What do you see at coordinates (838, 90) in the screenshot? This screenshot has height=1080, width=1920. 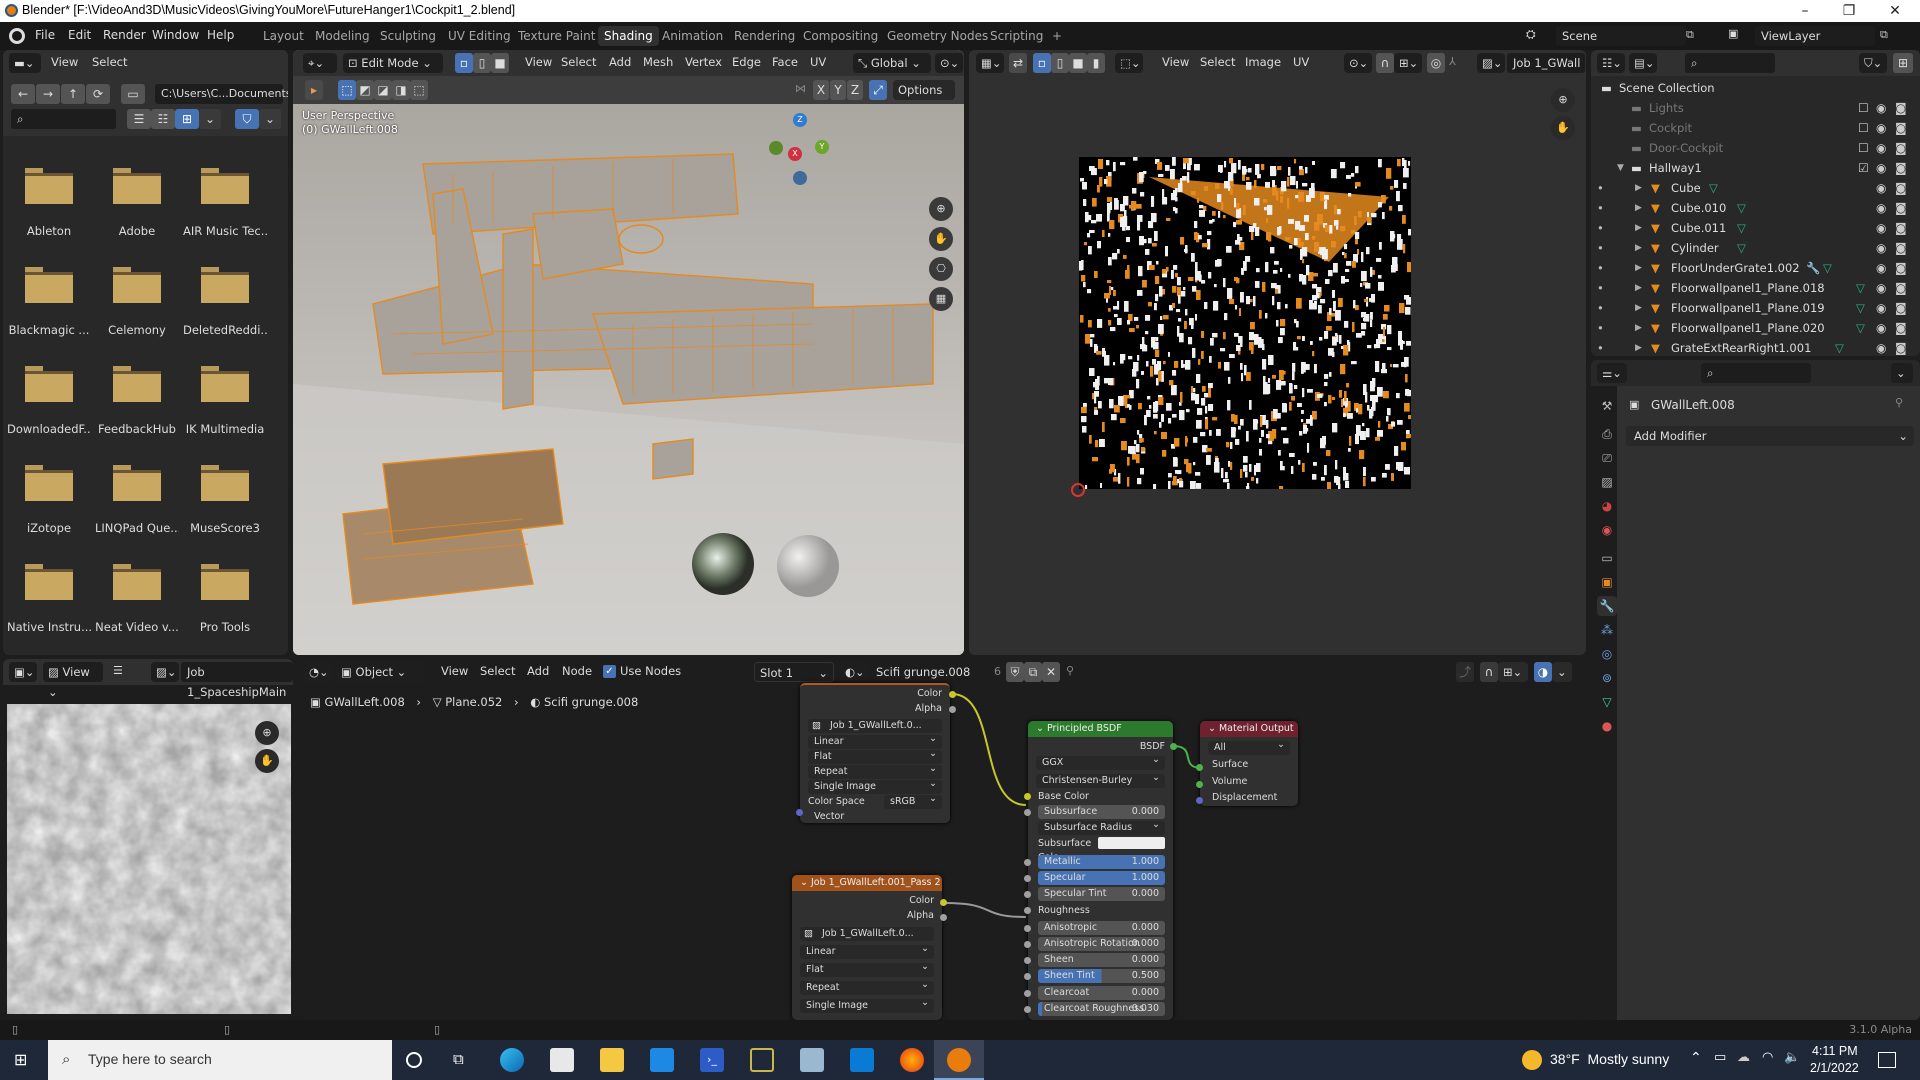 I see `mirror-y-toggle: Y` at bounding box center [838, 90].